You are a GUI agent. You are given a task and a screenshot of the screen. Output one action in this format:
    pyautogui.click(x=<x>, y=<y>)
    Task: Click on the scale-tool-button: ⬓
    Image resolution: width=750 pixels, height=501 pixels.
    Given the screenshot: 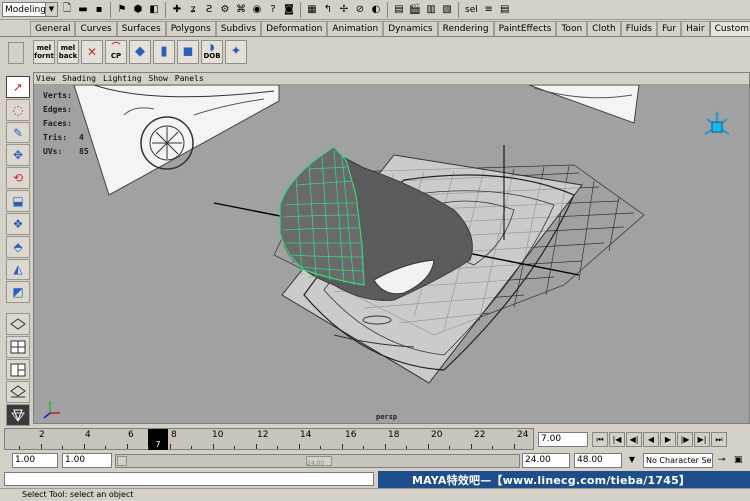 What is the action you would take?
    pyautogui.click(x=18, y=201)
    